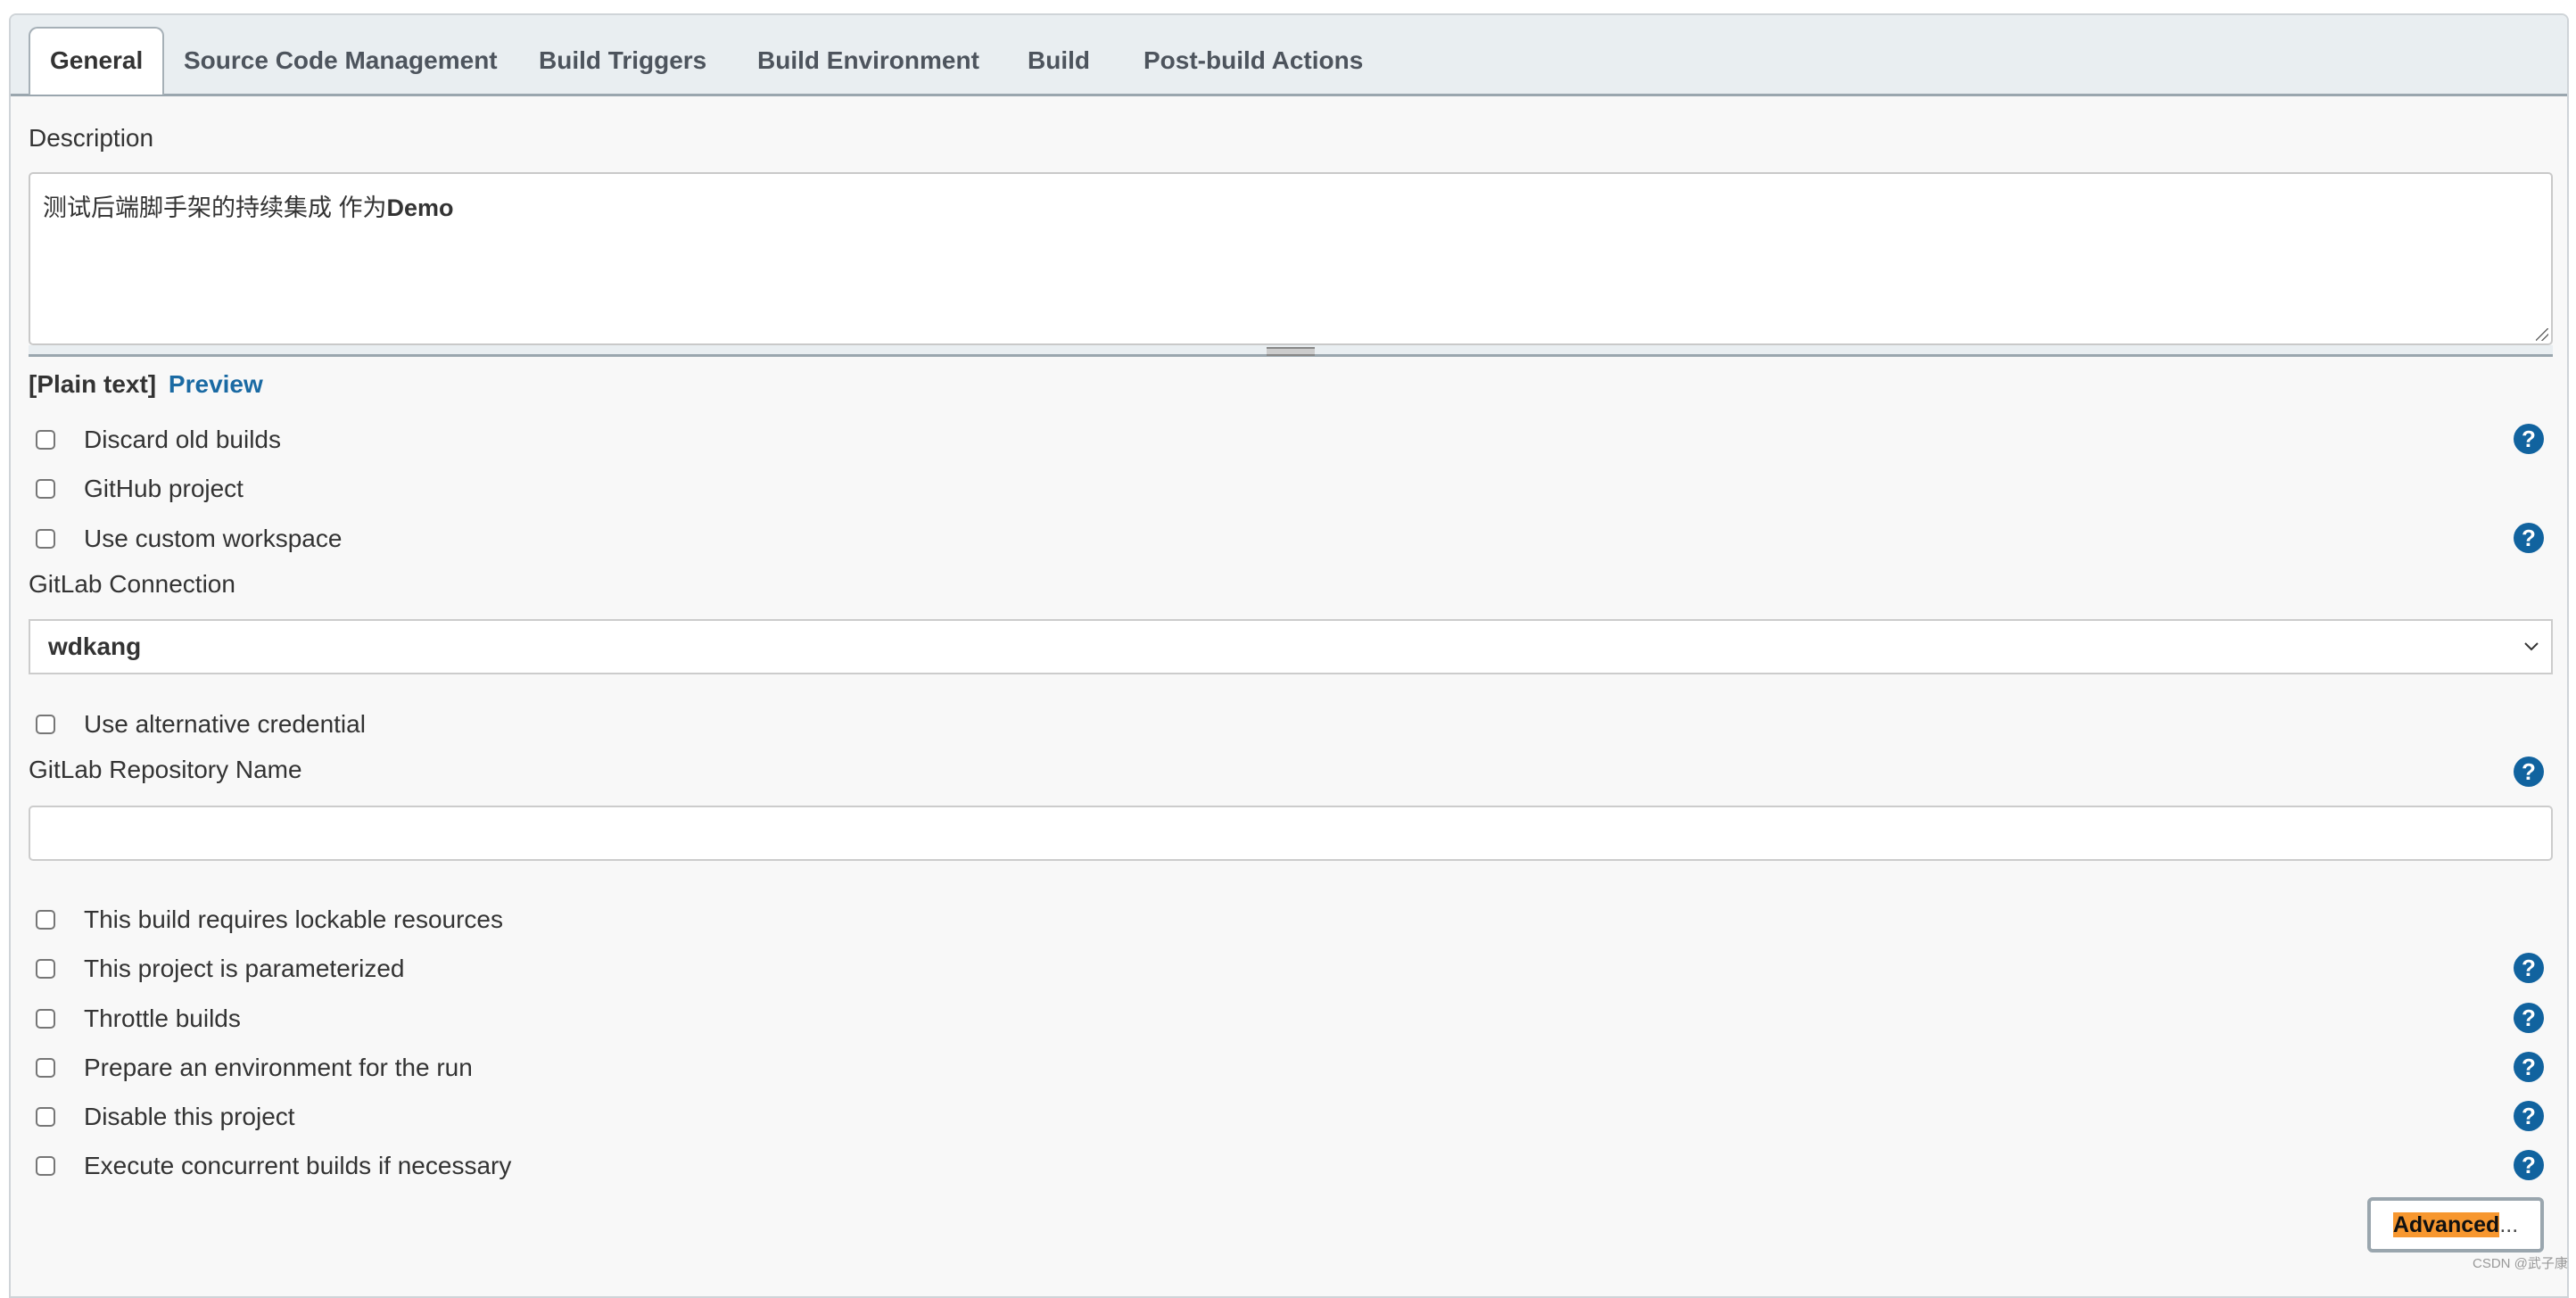 The image size is (2576, 1298). What do you see at coordinates (92, 138) in the screenshot?
I see `description-label: Description` at bounding box center [92, 138].